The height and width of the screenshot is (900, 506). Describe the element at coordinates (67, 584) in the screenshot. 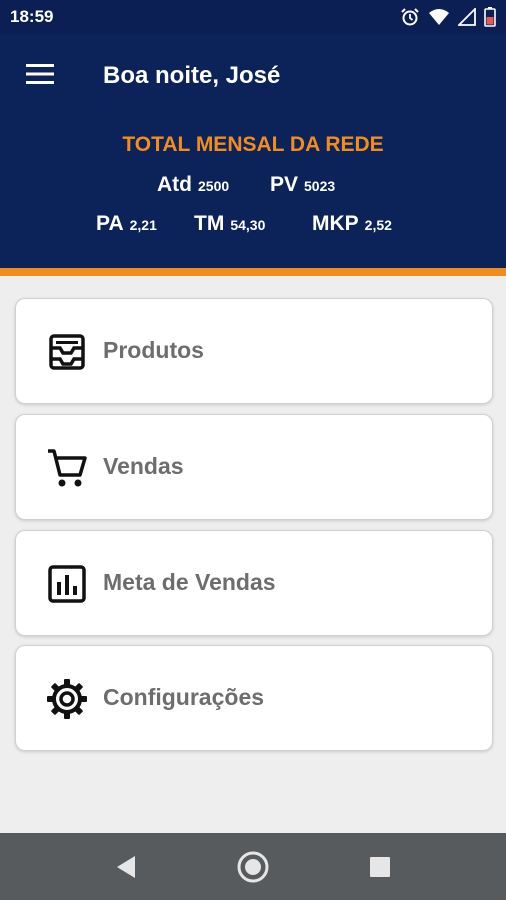

I see `bar-chart-icon` at that location.